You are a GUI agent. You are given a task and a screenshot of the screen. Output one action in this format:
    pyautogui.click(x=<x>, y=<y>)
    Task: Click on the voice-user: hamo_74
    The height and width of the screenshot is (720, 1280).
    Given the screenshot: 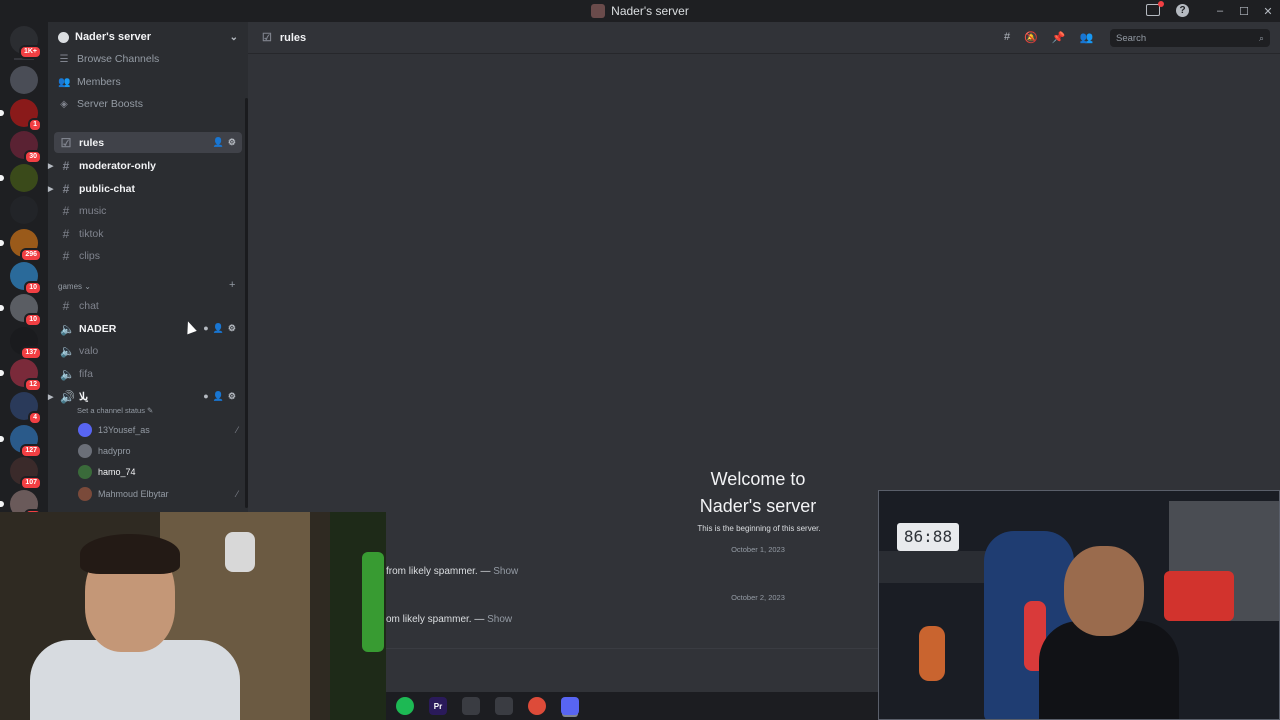 What is the action you would take?
    pyautogui.click(x=158, y=472)
    